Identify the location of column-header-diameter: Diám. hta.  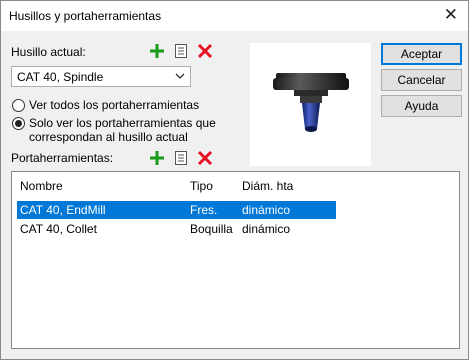
(267, 186).